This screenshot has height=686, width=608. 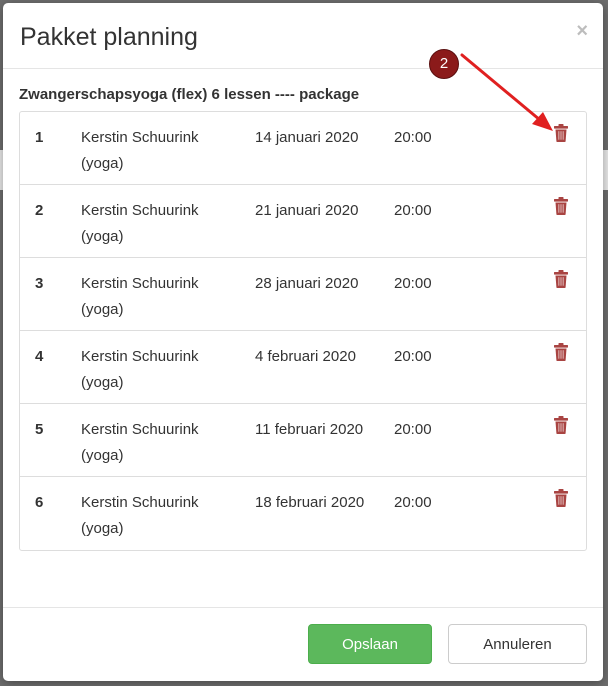 What do you see at coordinates (605, 170) in the screenshot?
I see `background-fragment` at bounding box center [605, 170].